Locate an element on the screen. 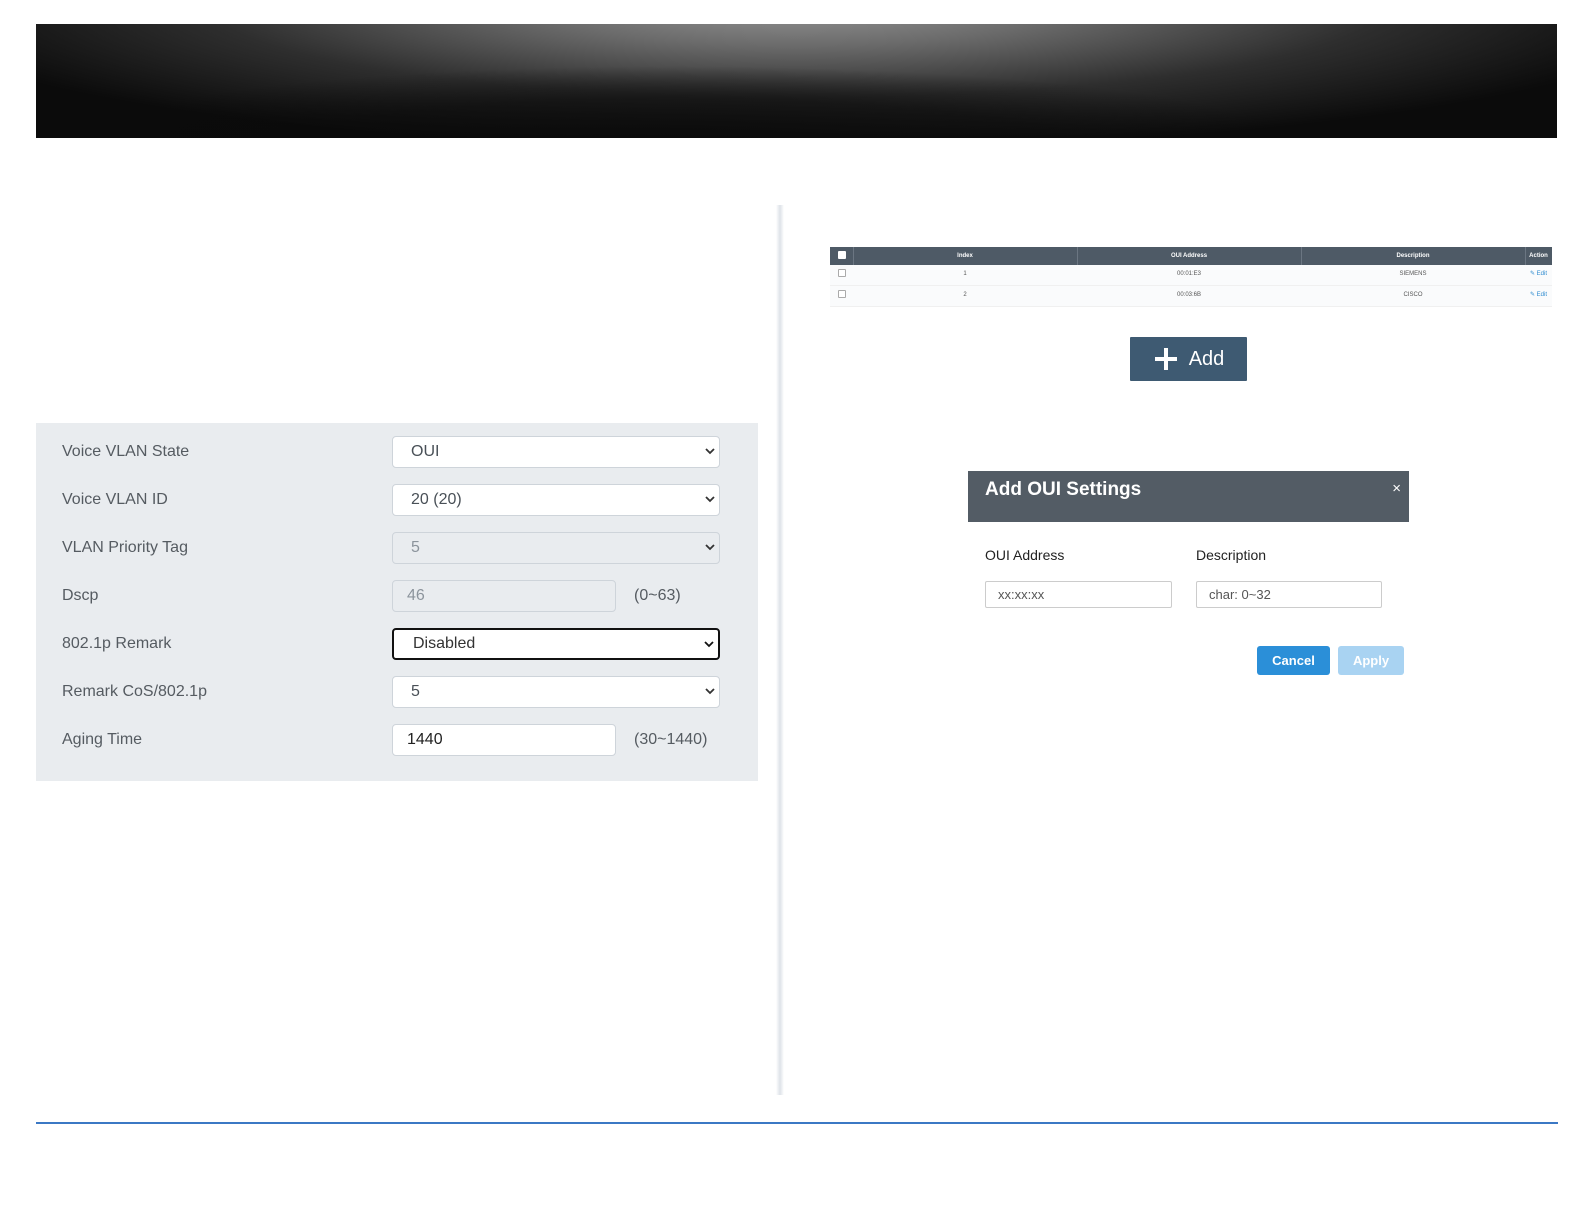 The height and width of the screenshot is (1224, 1584). close-icon: × is located at coordinates (1396, 488).